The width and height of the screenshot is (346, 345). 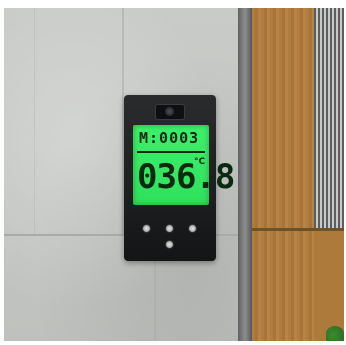 I want to click on lcd-divider, so click(x=171, y=152).